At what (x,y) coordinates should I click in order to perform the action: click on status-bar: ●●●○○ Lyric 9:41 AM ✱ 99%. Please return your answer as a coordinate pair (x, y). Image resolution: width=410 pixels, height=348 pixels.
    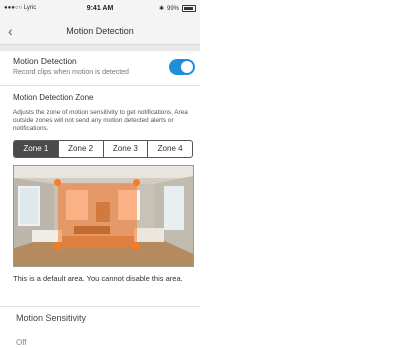
    Looking at the image, I should click on (100, 10).